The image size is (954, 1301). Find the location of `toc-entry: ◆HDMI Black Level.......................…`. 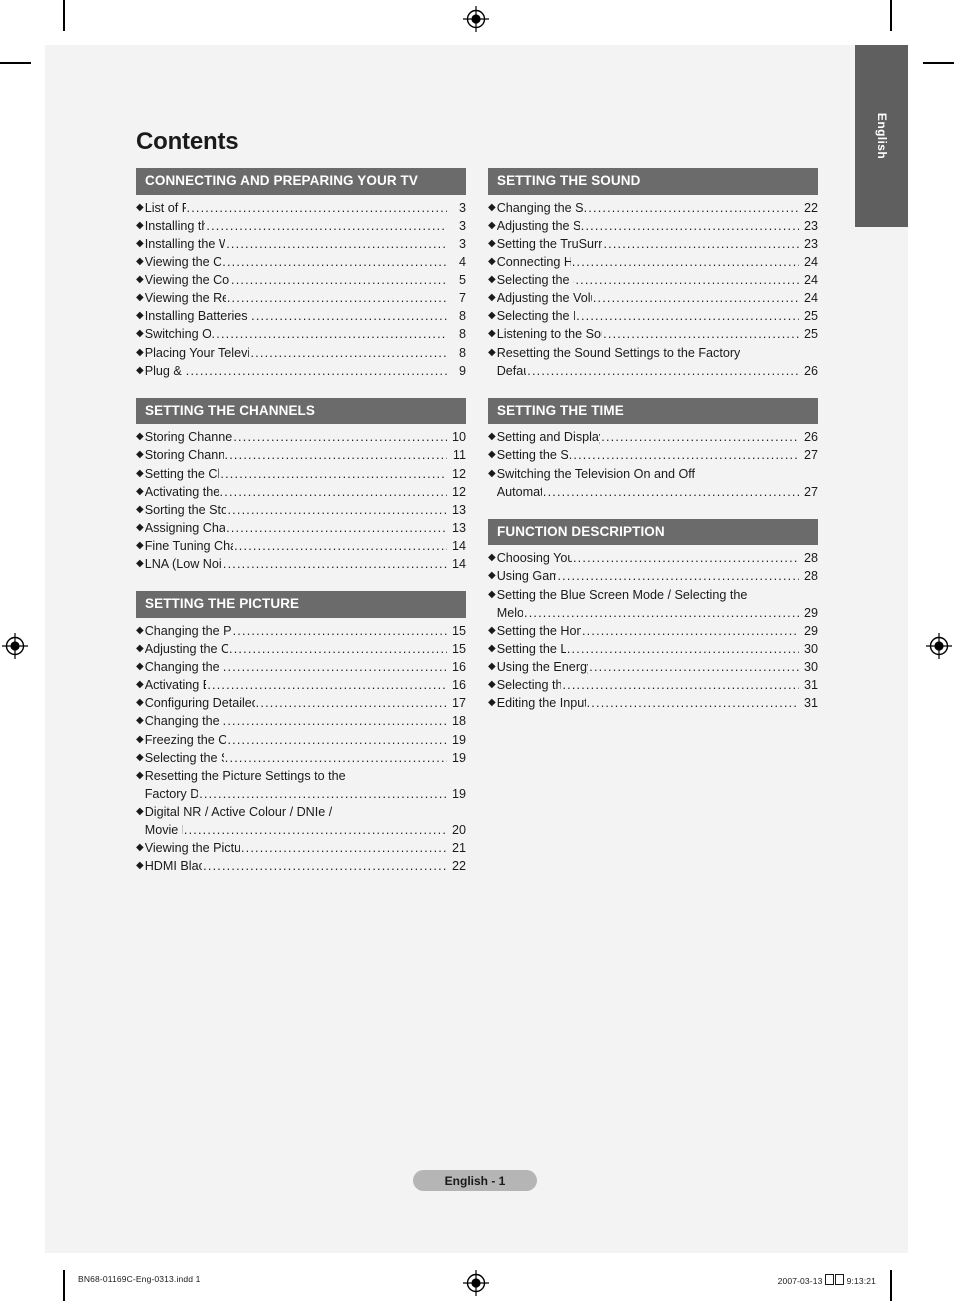

toc-entry: ◆HDMI Black Level.......................… is located at coordinates (301, 866).